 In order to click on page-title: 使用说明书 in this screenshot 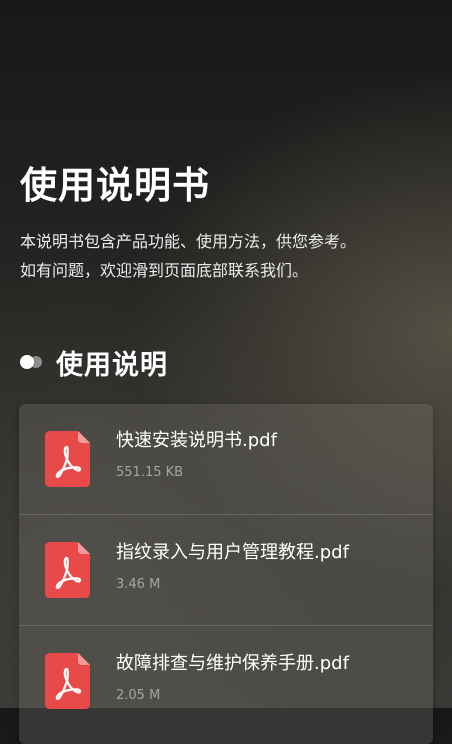, I will do `click(115, 185)`.